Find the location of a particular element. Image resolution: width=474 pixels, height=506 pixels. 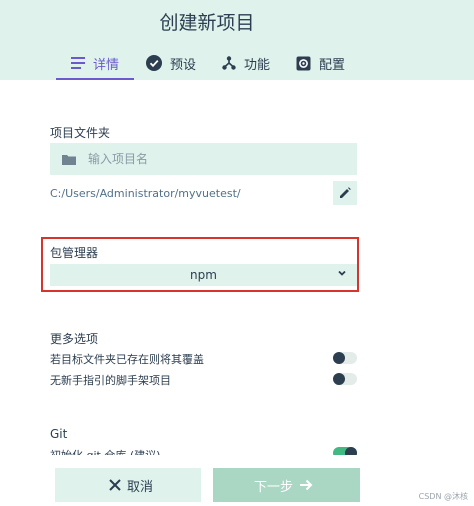

tab-label: 预设 is located at coordinates (183, 65).